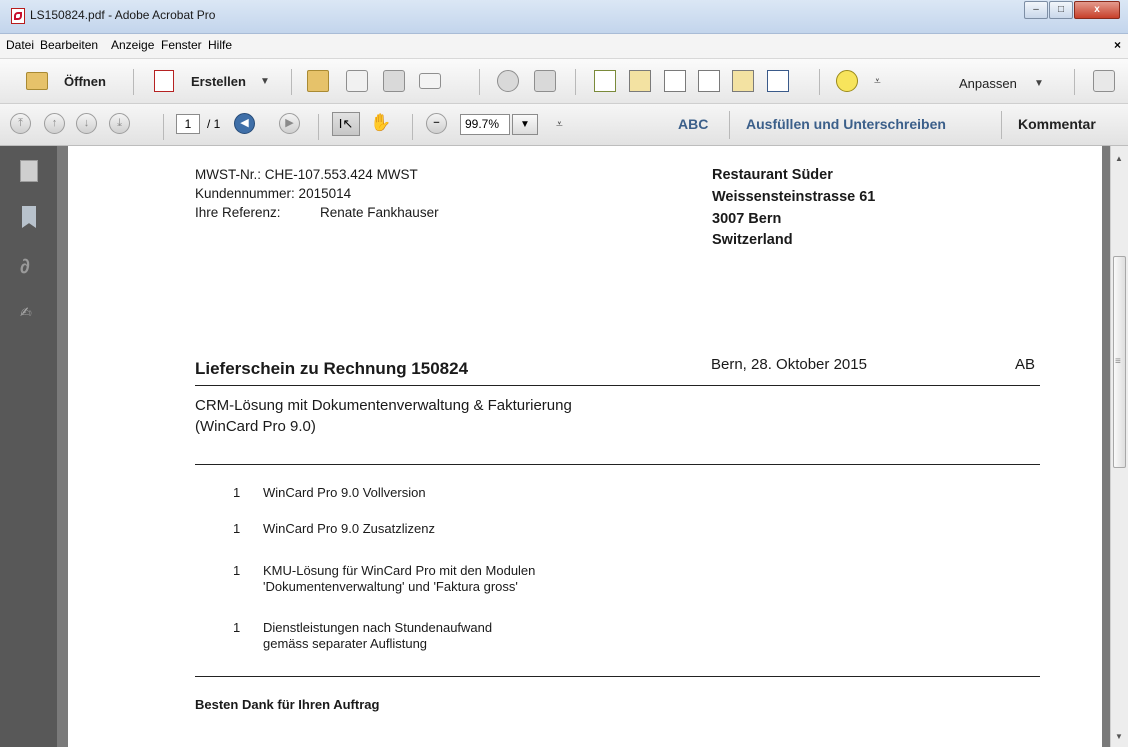 The height and width of the screenshot is (747, 1128). I want to click on open-file-icon, so click(318, 81).